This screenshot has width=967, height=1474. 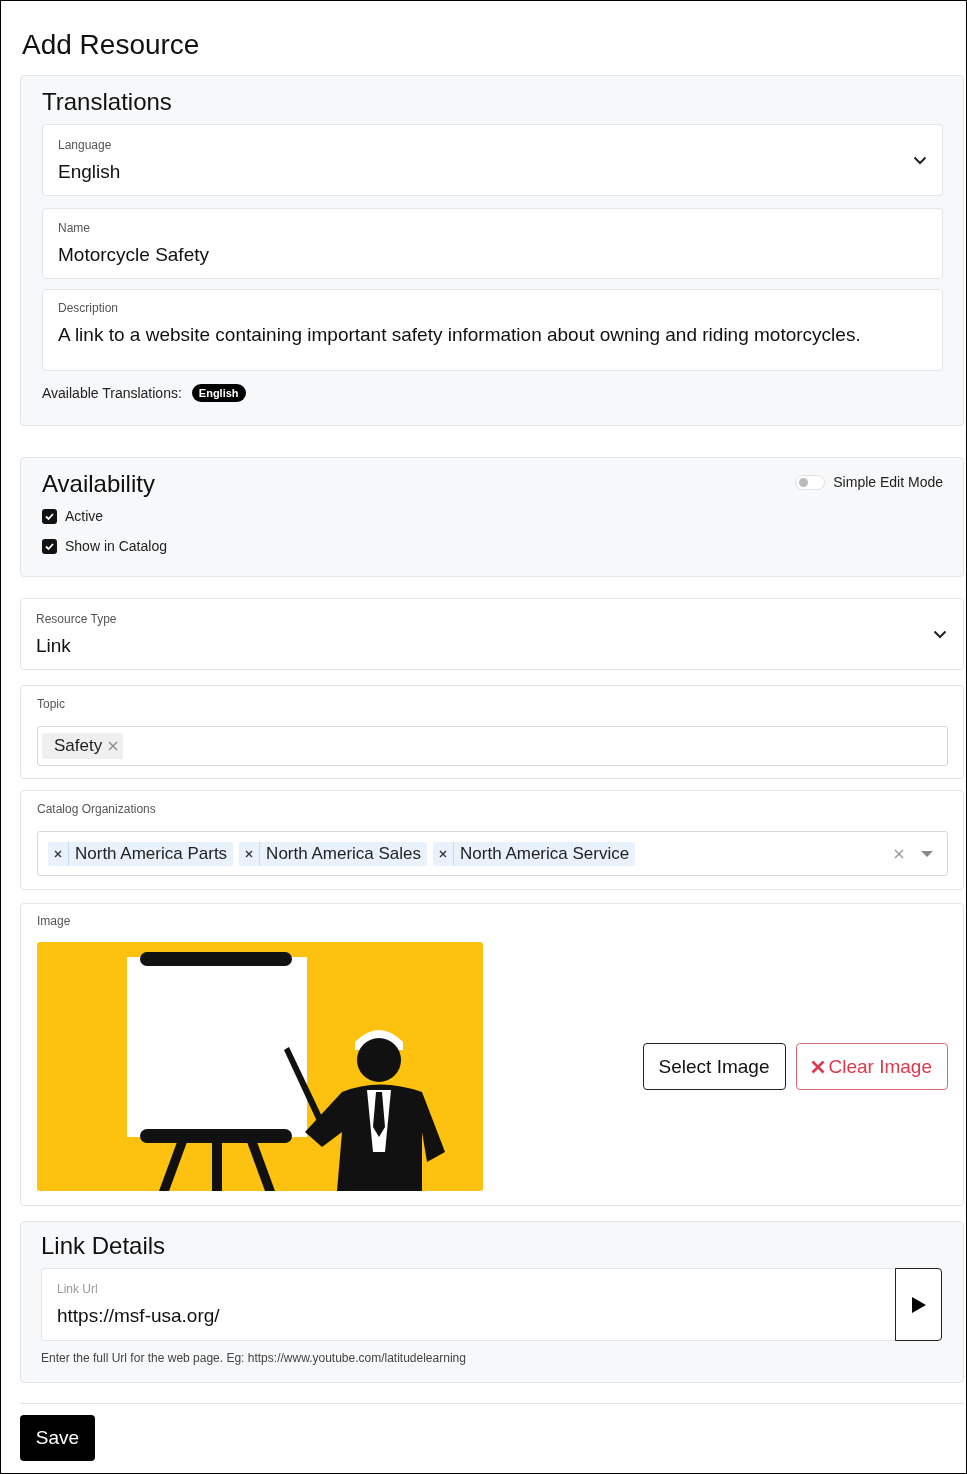 What do you see at coordinates (104, 1246) in the screenshot?
I see `section-title: Link Details` at bounding box center [104, 1246].